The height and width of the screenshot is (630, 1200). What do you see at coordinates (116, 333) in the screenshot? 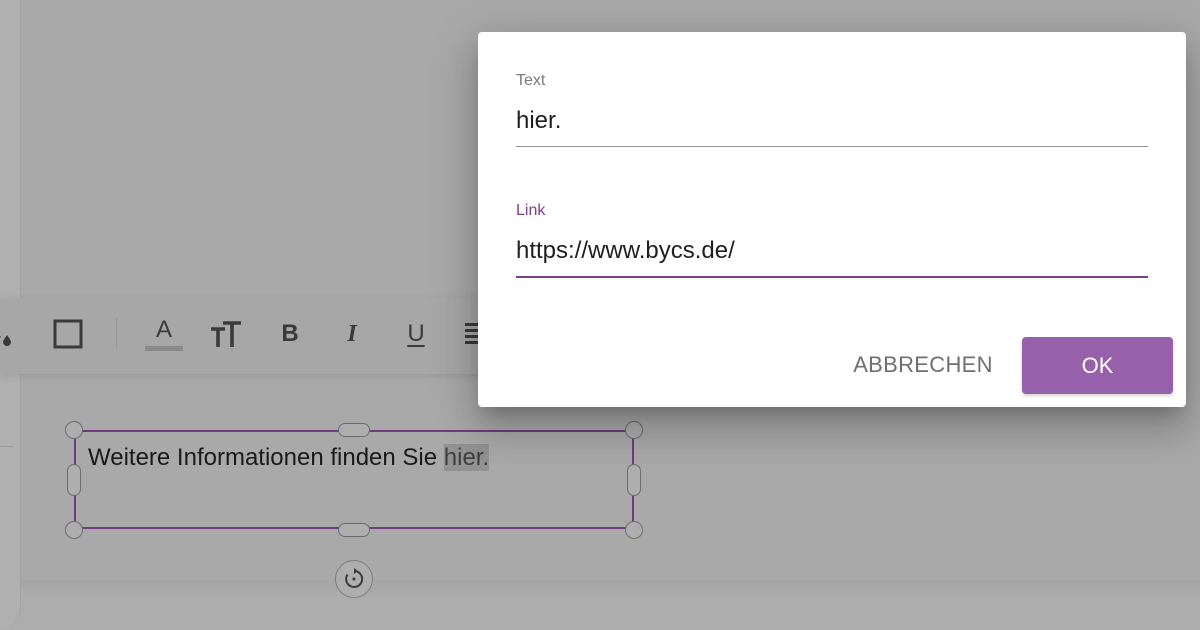
I see `toolbar-separator` at bounding box center [116, 333].